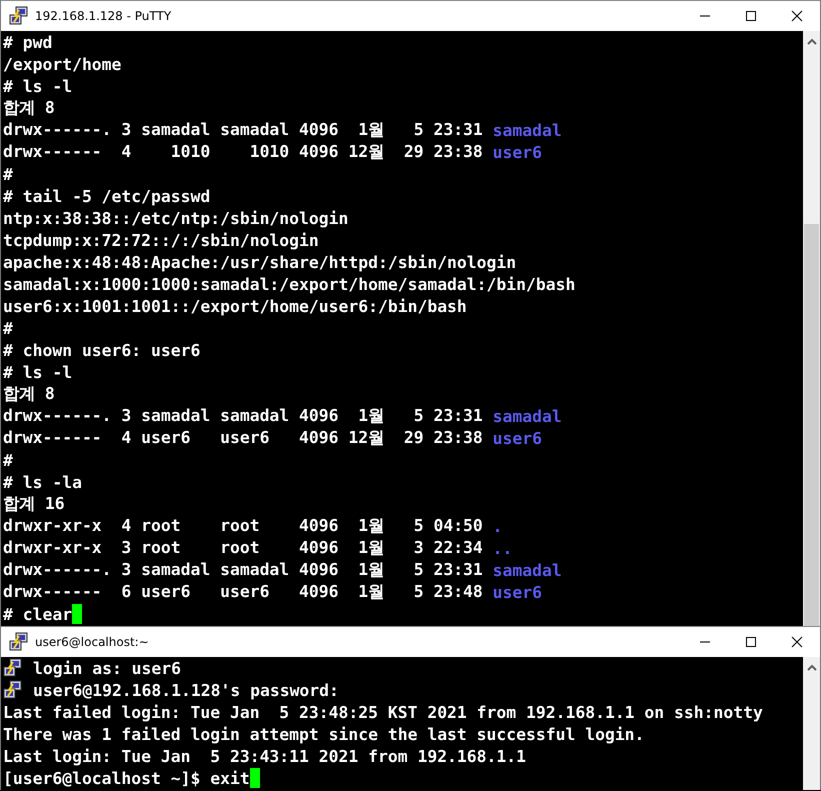 The width and height of the screenshot is (821, 791). What do you see at coordinates (175, 218) in the screenshot?
I see `terminal-text: ntp:x:38:38::/etc/ntp:/sbin/nologin` at bounding box center [175, 218].